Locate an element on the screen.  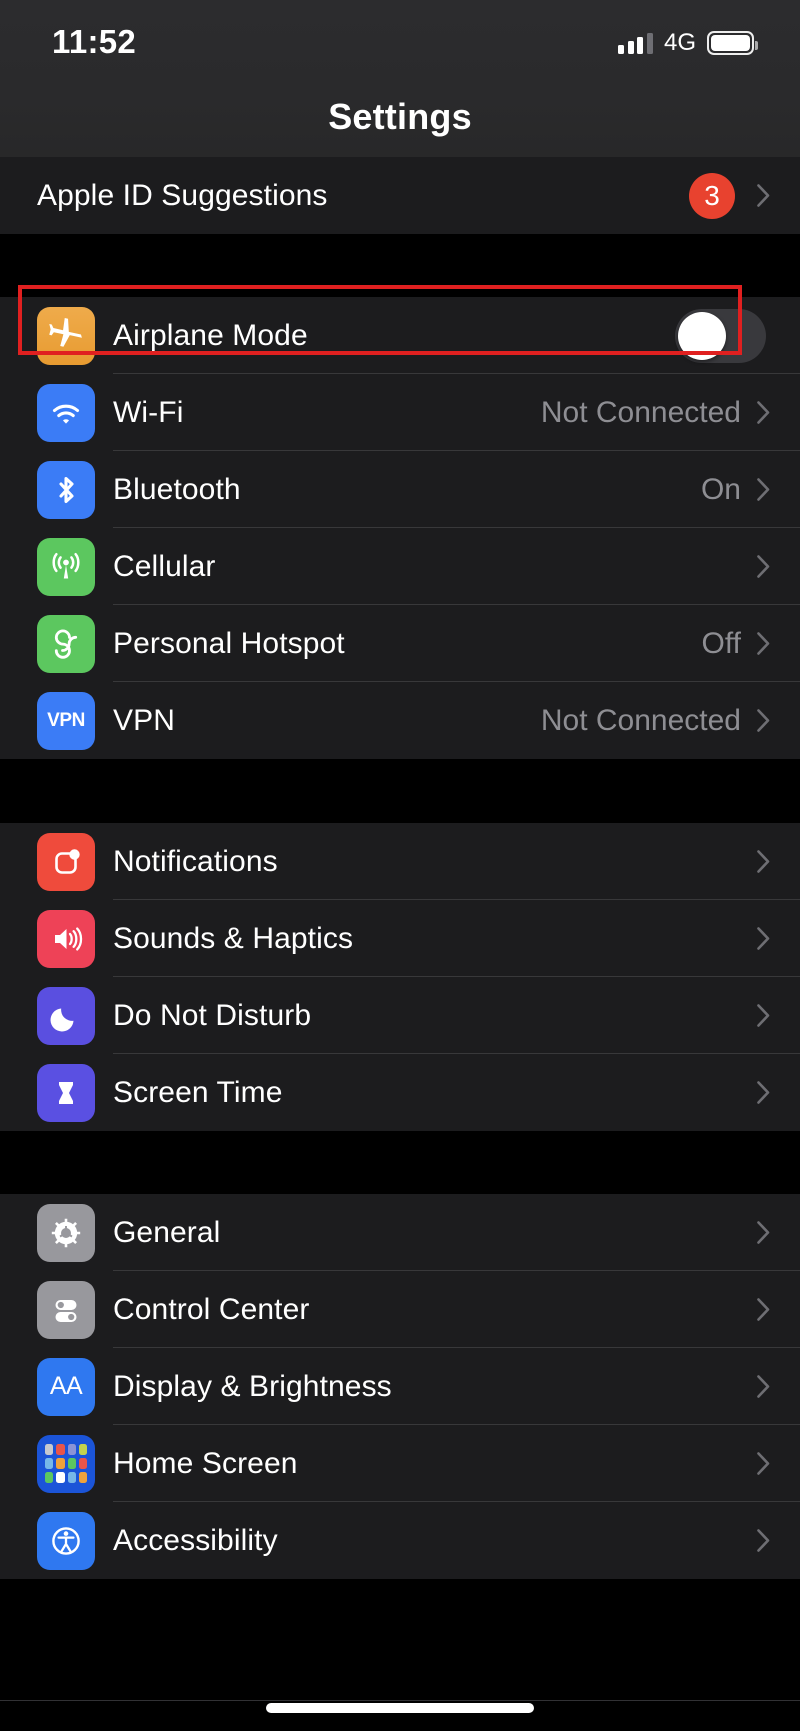
vpn-icon: VPN is located at coordinates (66, 720).